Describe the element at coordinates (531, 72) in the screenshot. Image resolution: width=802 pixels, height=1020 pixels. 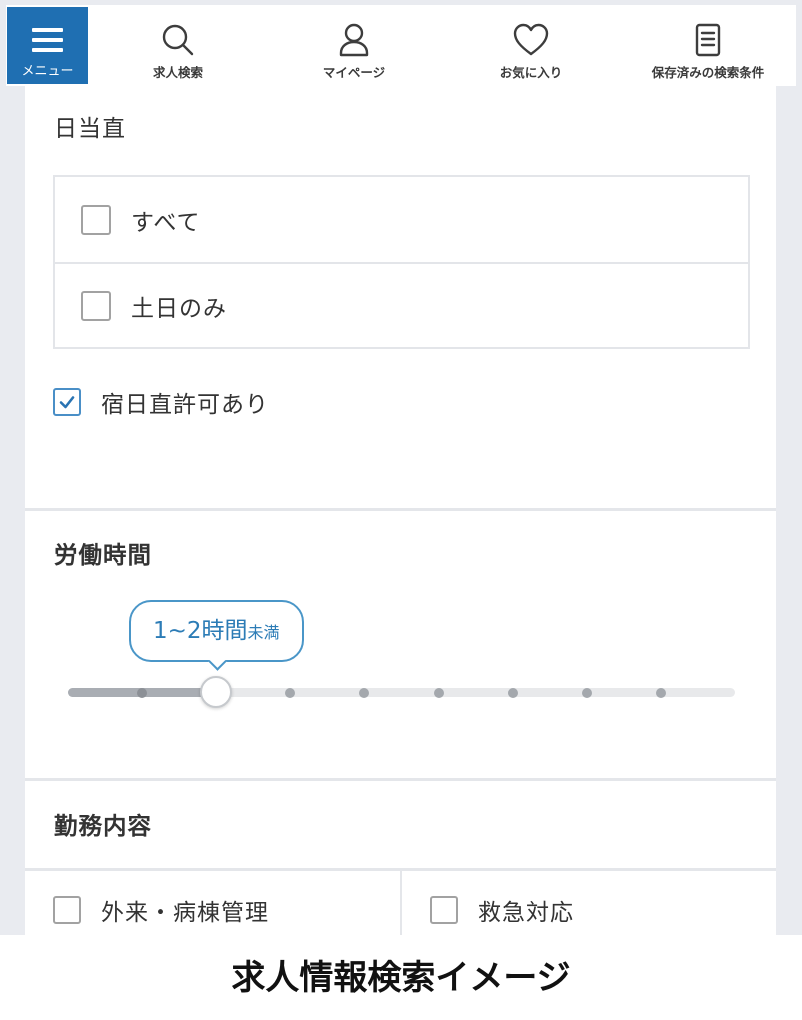
I see `nav-label: お気に入り` at that location.